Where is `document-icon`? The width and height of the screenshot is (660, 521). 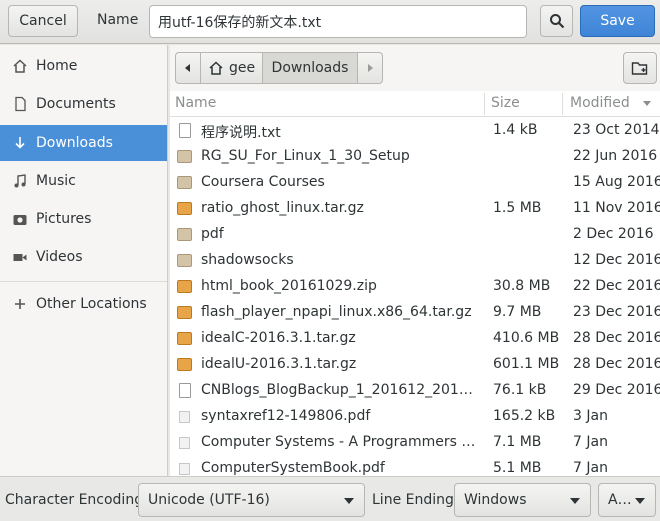
document-icon is located at coordinates (20, 104).